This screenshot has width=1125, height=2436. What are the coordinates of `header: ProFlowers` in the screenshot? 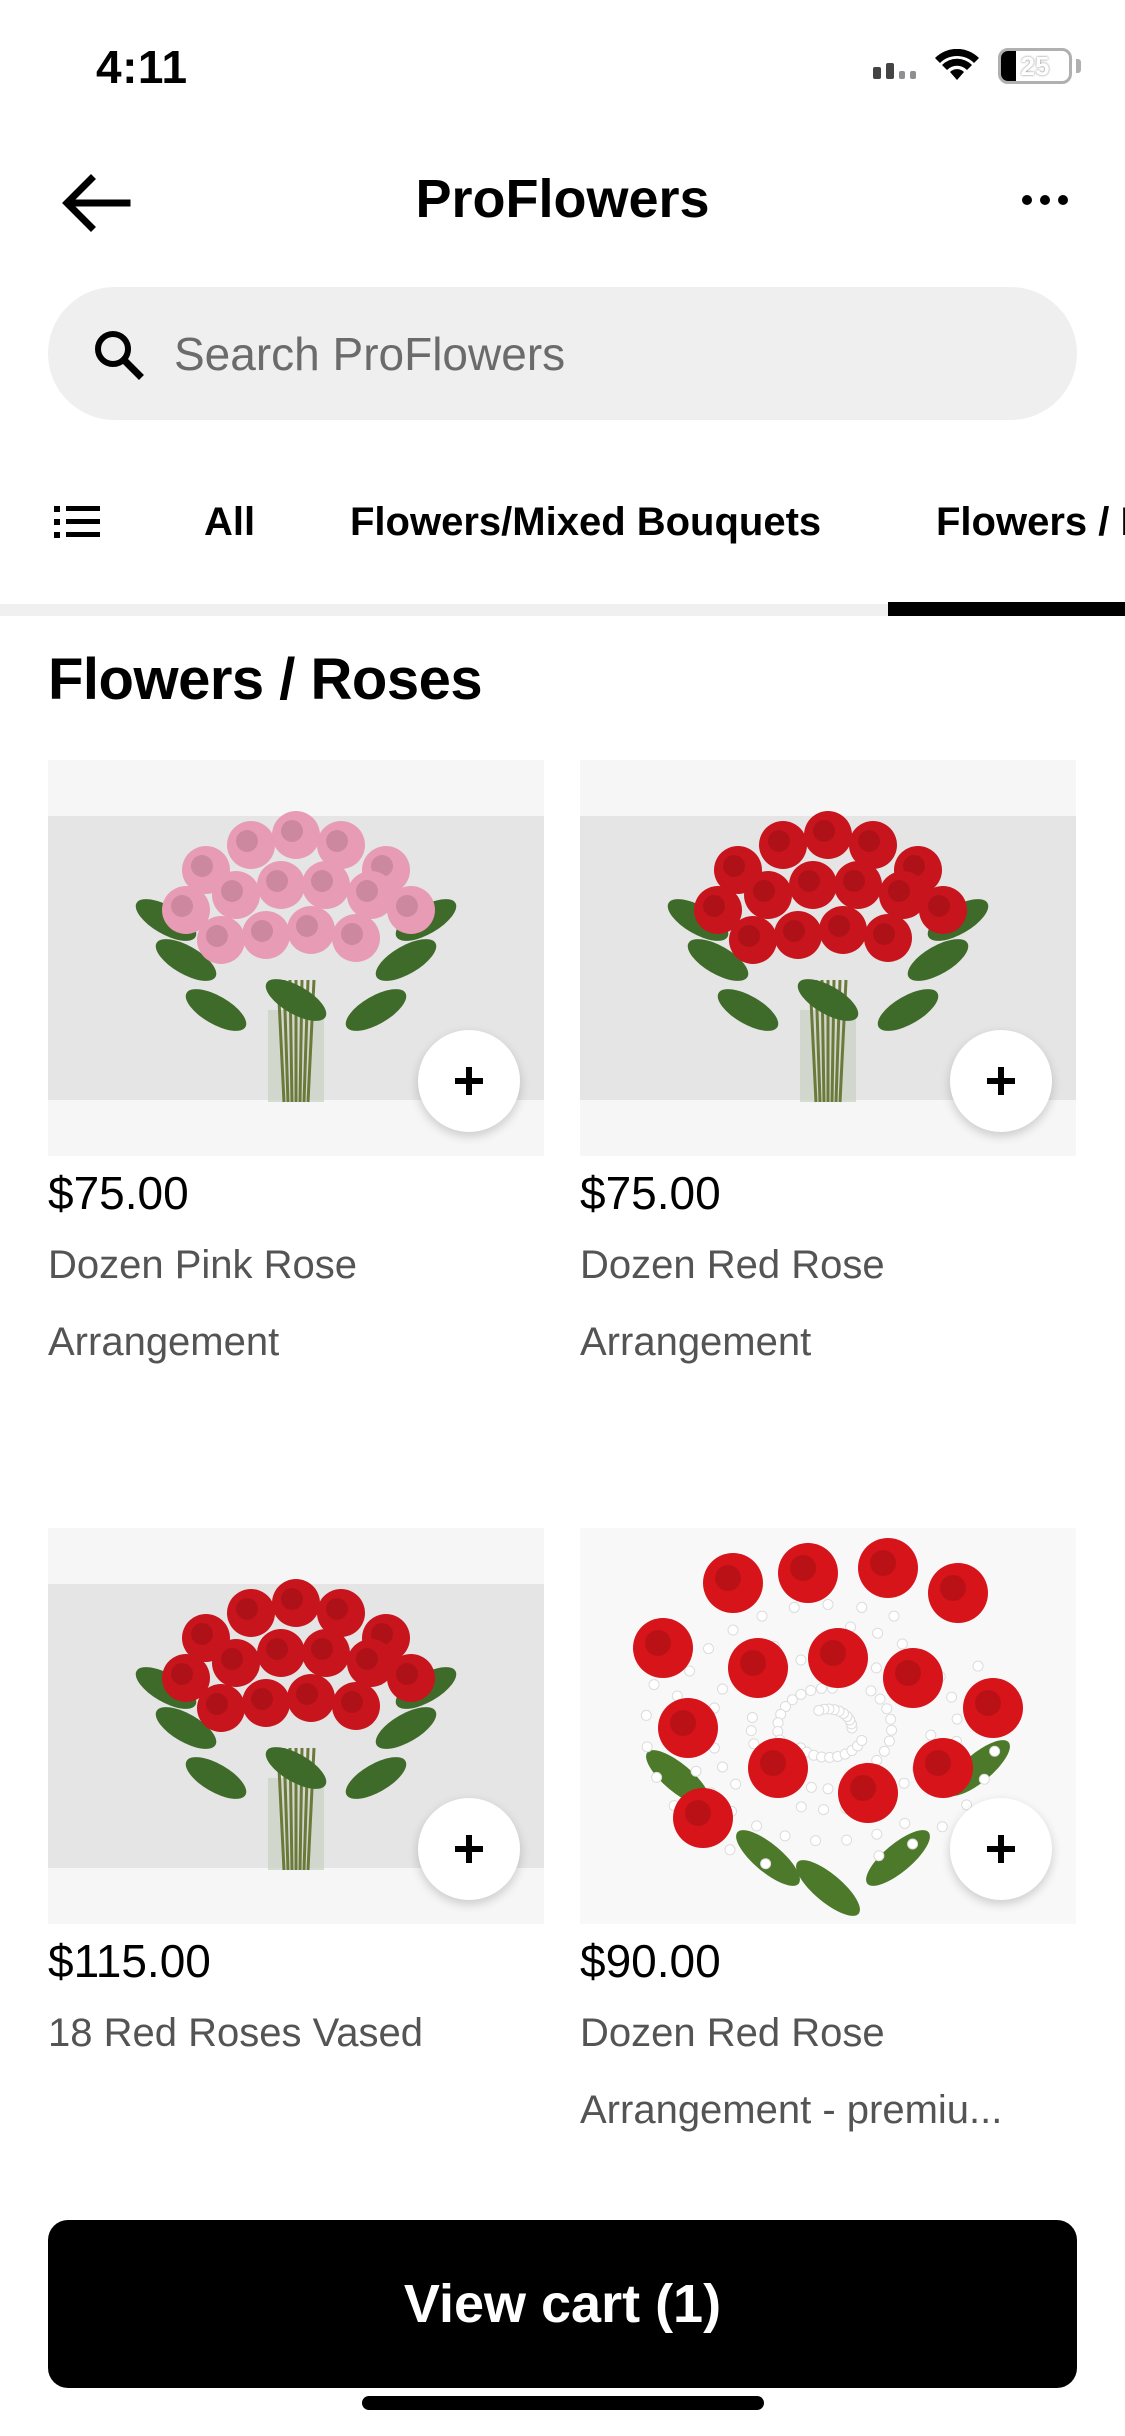 It's located at (562, 200).